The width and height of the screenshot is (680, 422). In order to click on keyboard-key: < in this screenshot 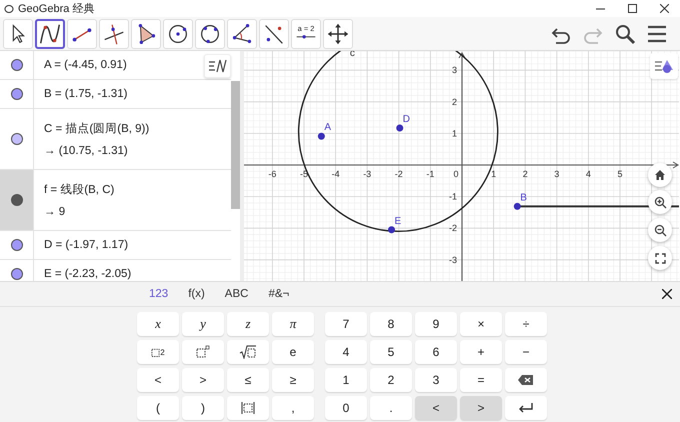, I will do `click(158, 380)`.